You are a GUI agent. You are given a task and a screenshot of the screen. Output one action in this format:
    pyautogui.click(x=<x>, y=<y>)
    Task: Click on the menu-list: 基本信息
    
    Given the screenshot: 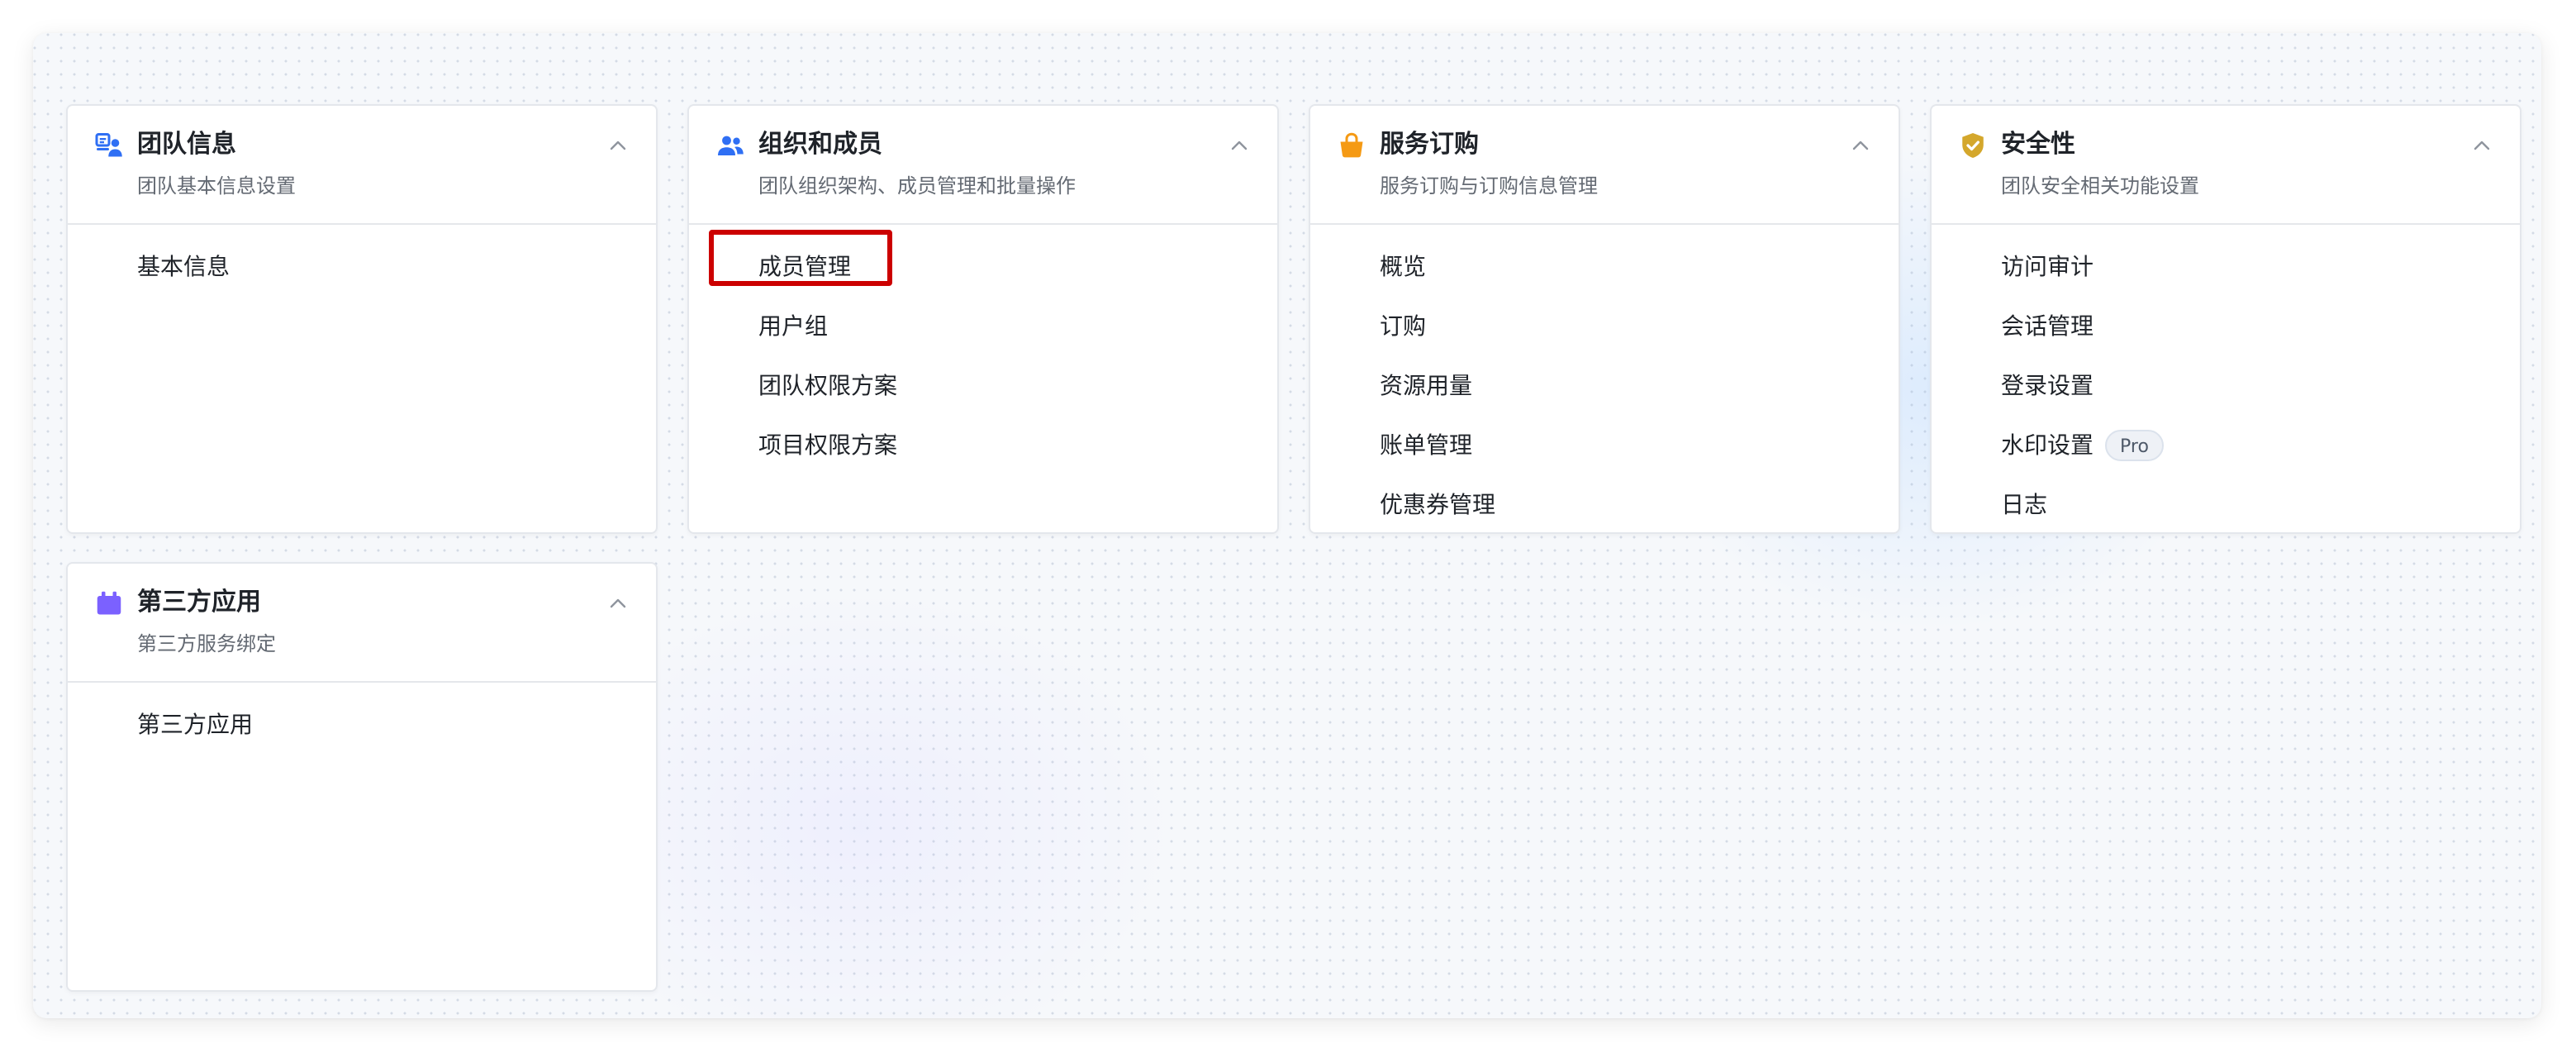 What is the action you would take?
    pyautogui.click(x=362, y=260)
    